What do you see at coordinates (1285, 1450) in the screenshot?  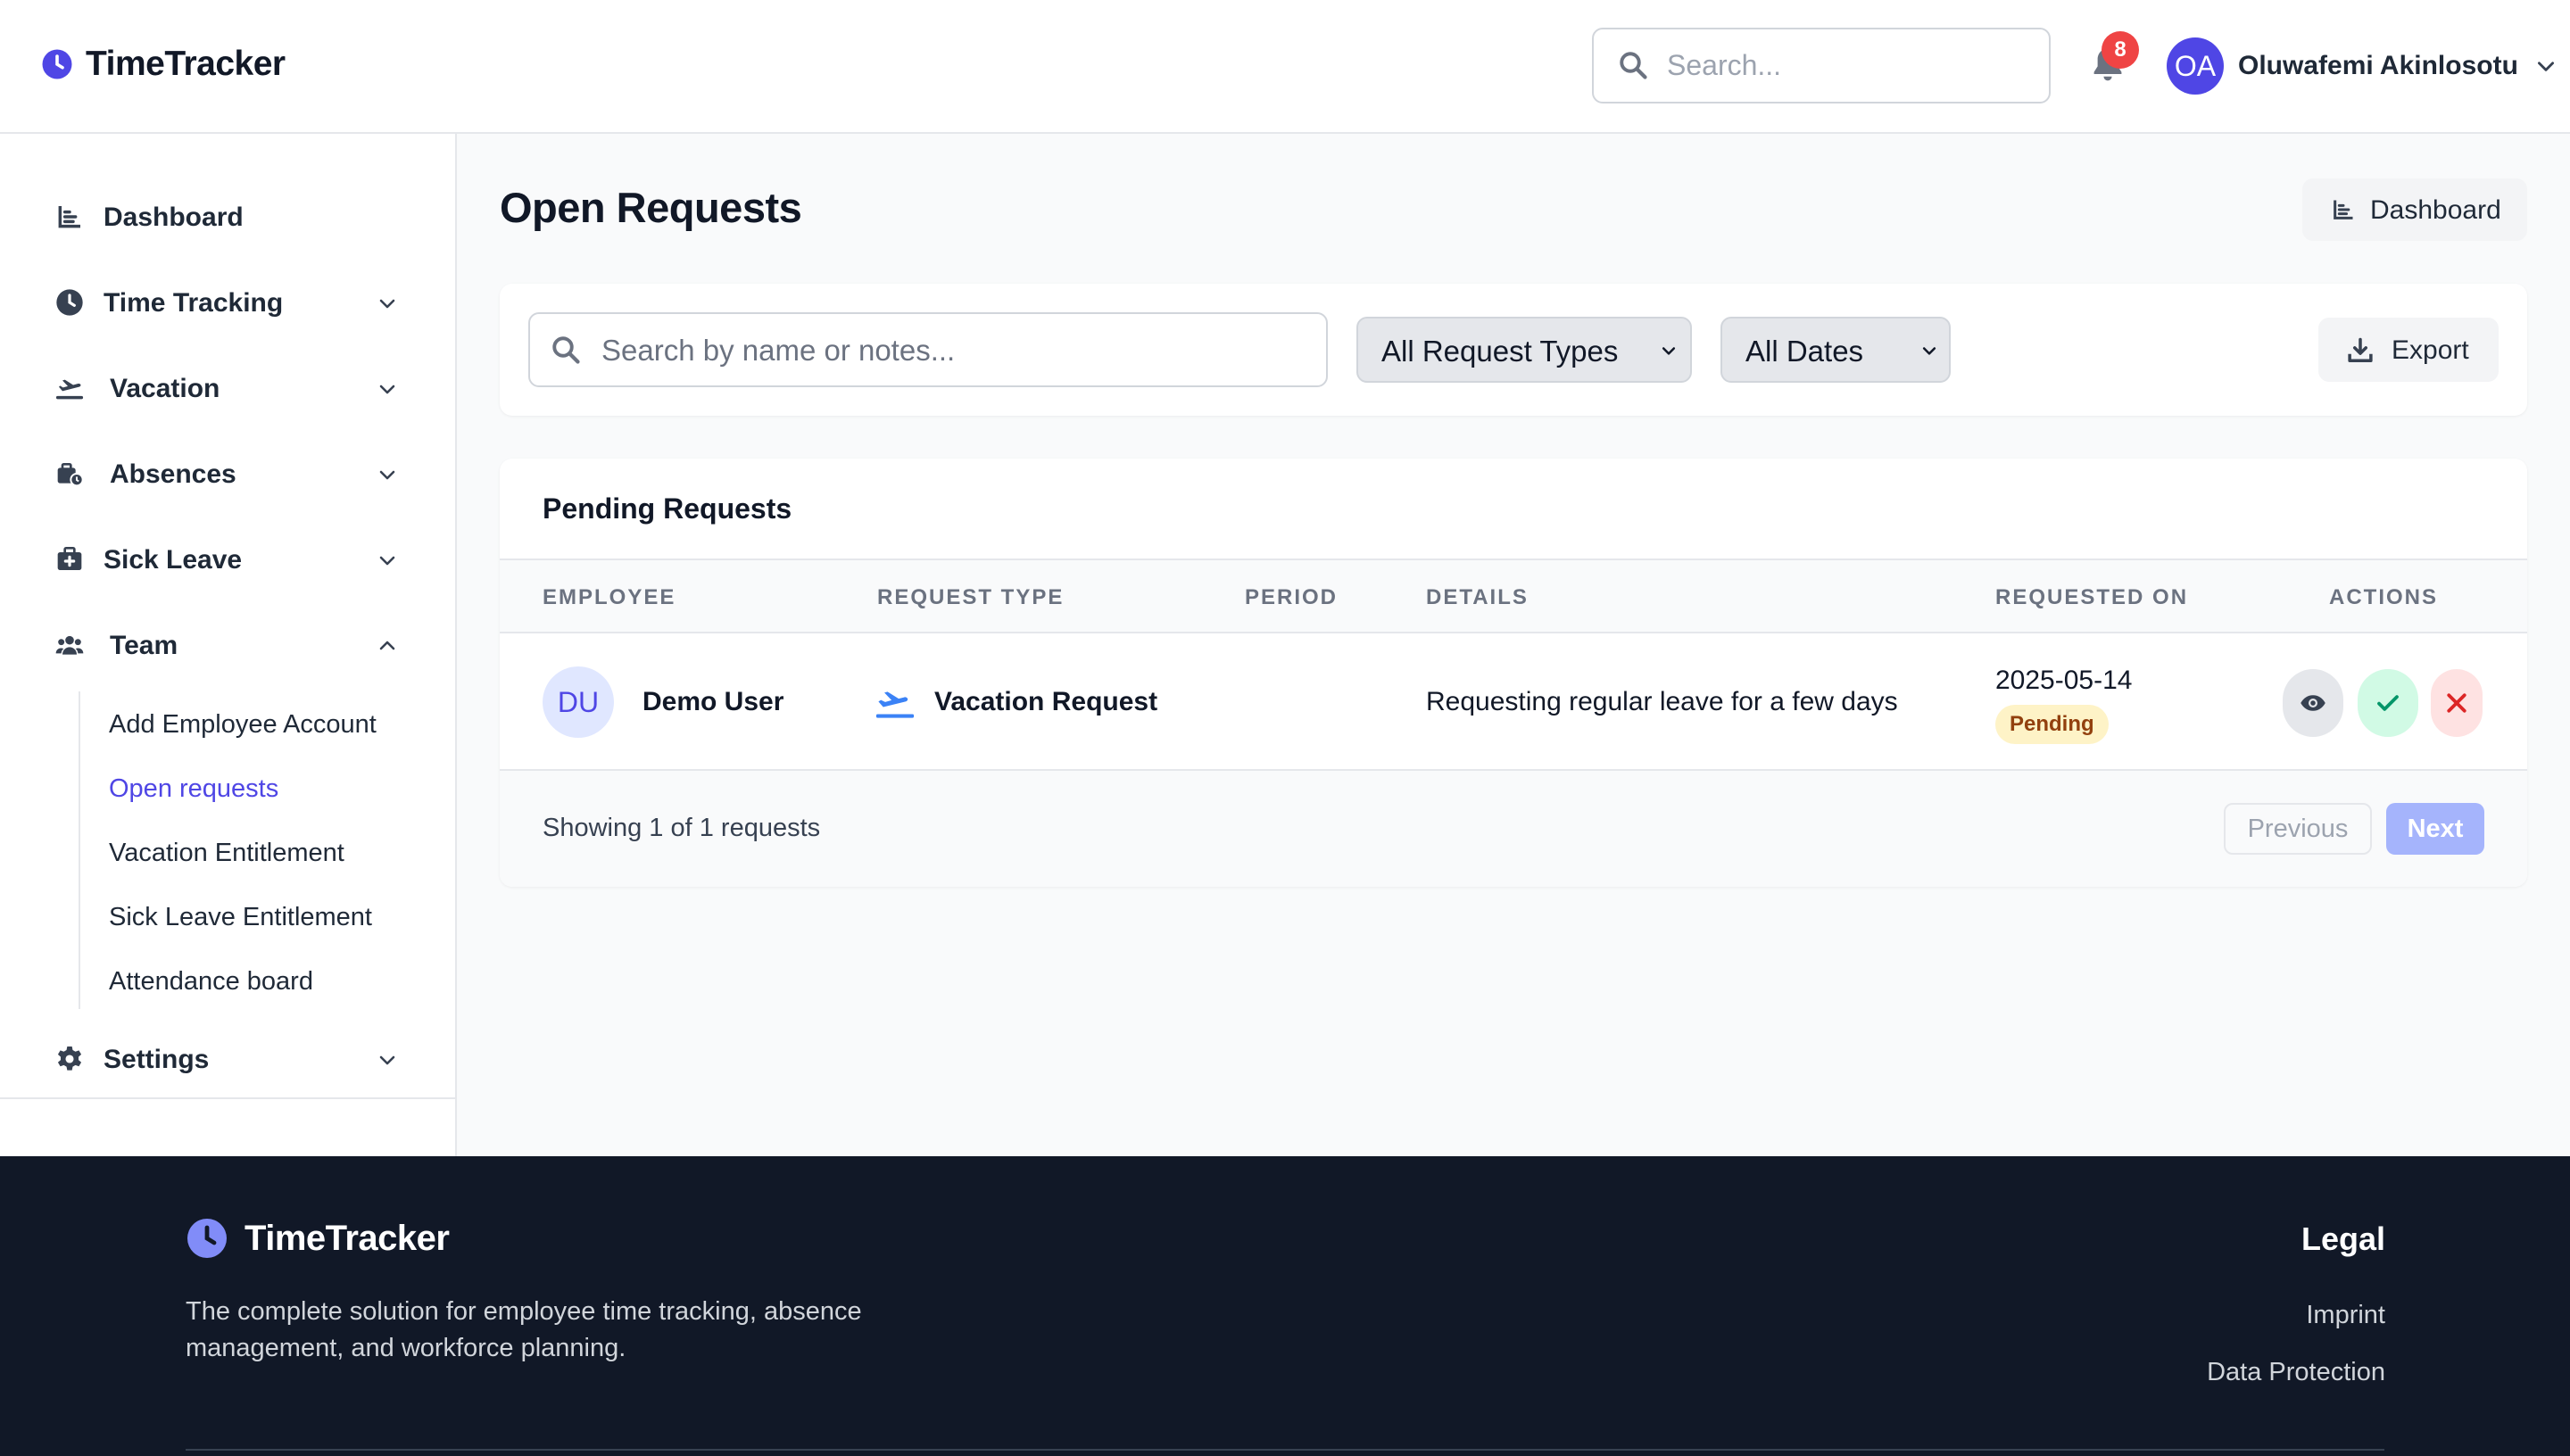 I see `footer-divider` at bounding box center [1285, 1450].